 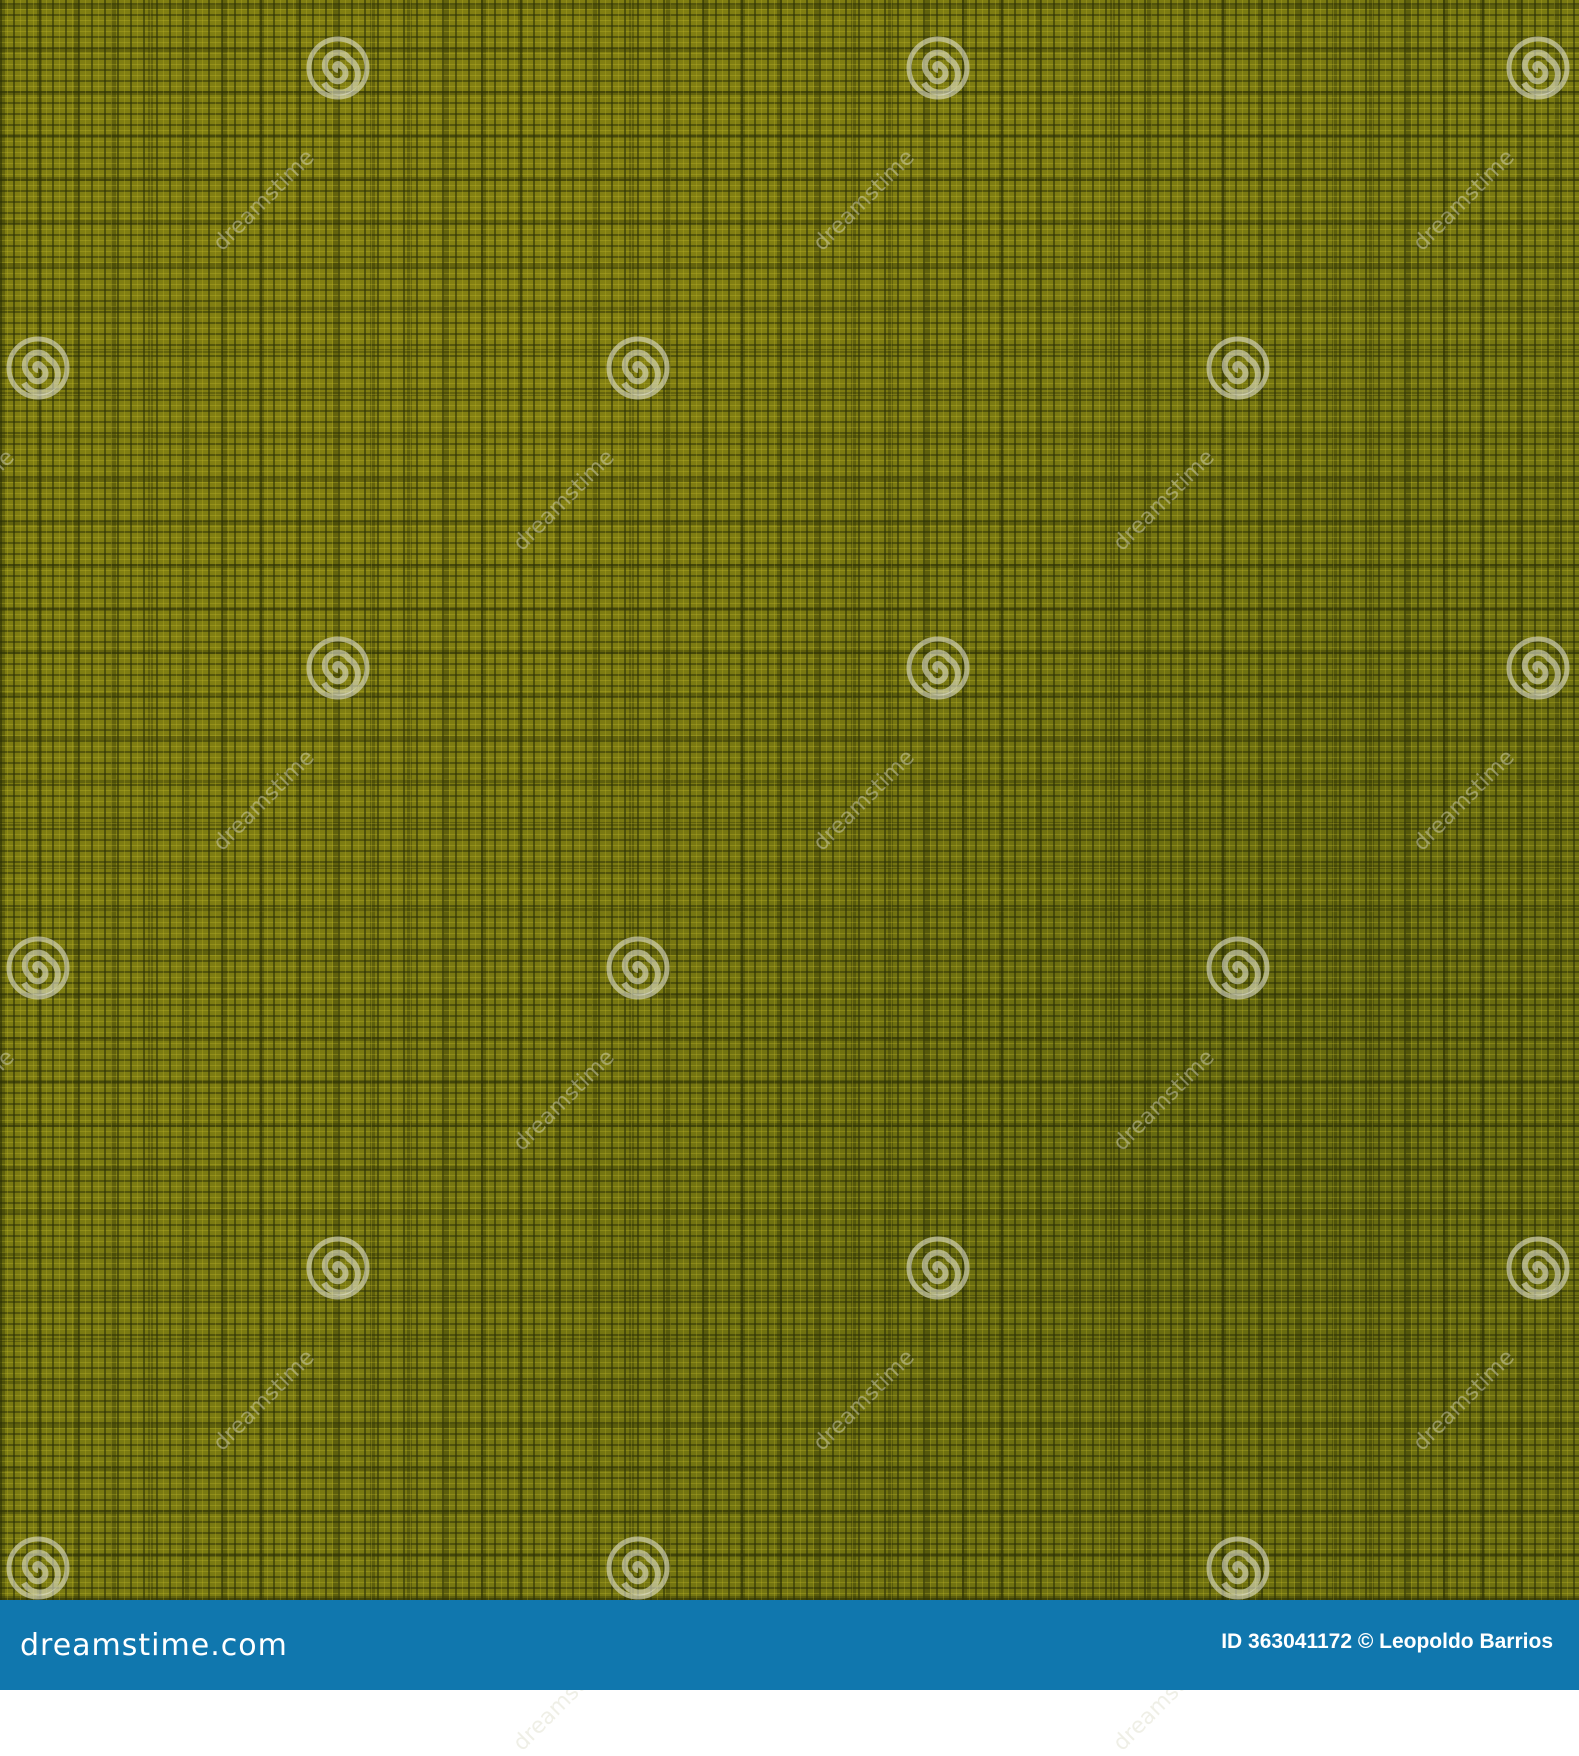 I want to click on dreamstime-logo: dreamstime.com, so click(x=154, y=1645).